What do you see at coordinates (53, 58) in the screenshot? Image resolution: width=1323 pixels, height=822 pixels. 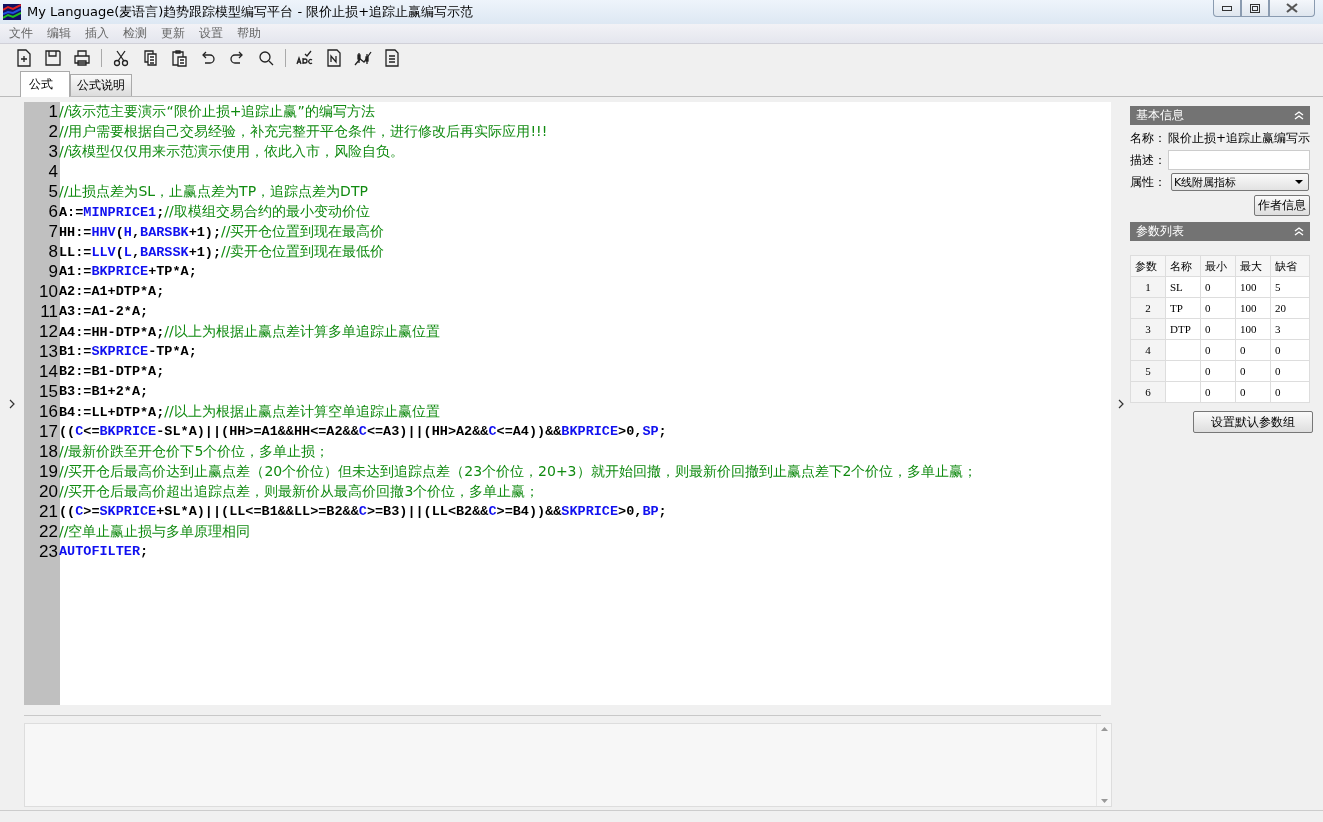 I see `save-icon` at bounding box center [53, 58].